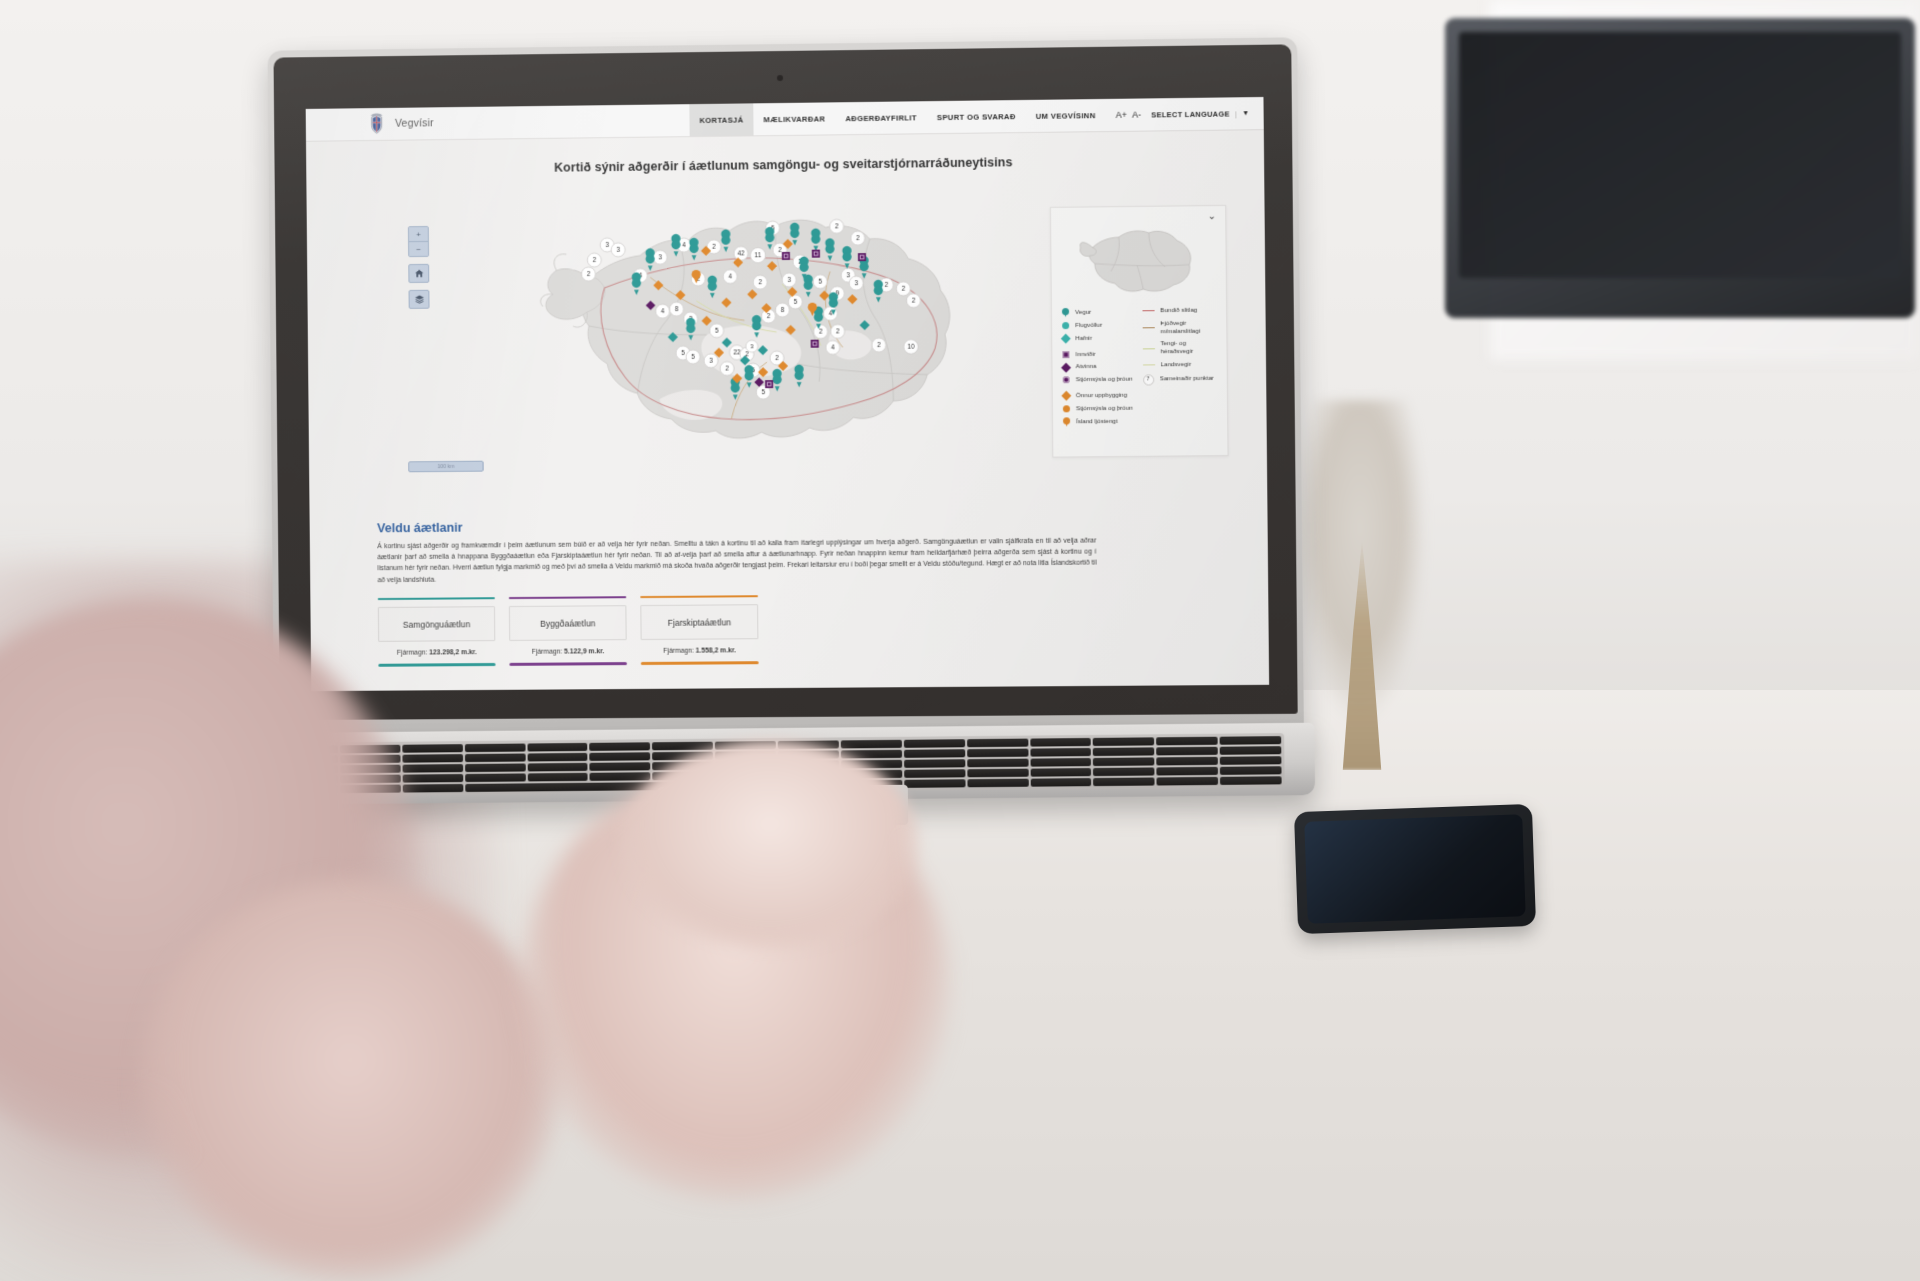 The image size is (1920, 1281). Describe the element at coordinates (677, 309) in the screenshot. I see `map-cluster: 8` at that location.